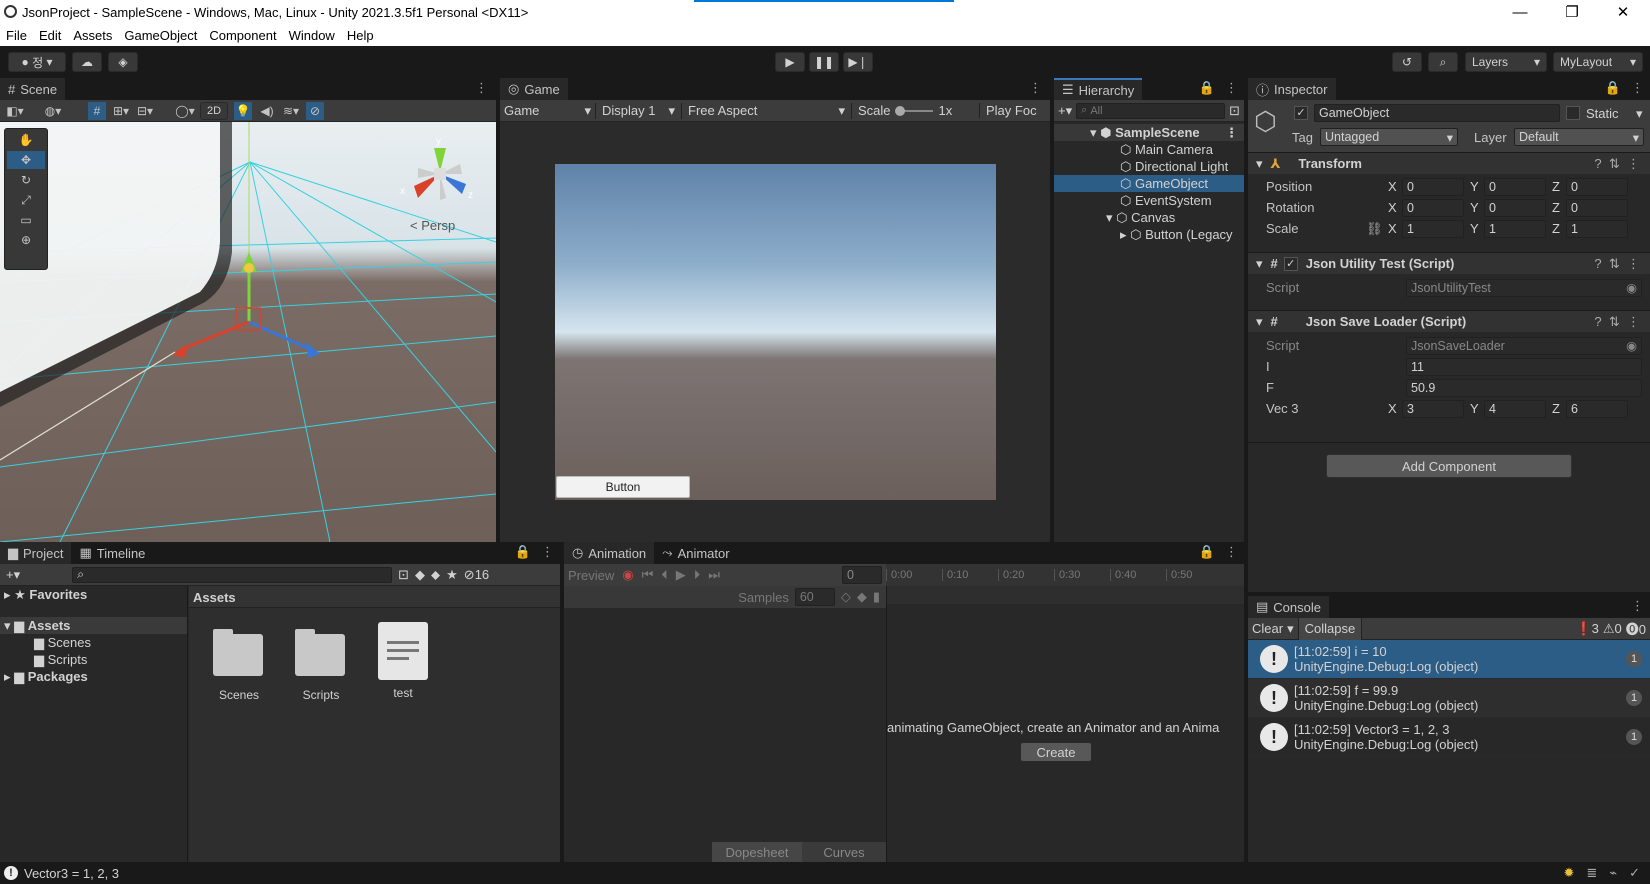 The height and width of the screenshot is (884, 1650). What do you see at coordinates (1330, 628) in the screenshot?
I see `collapse-toggle: Collapse` at bounding box center [1330, 628].